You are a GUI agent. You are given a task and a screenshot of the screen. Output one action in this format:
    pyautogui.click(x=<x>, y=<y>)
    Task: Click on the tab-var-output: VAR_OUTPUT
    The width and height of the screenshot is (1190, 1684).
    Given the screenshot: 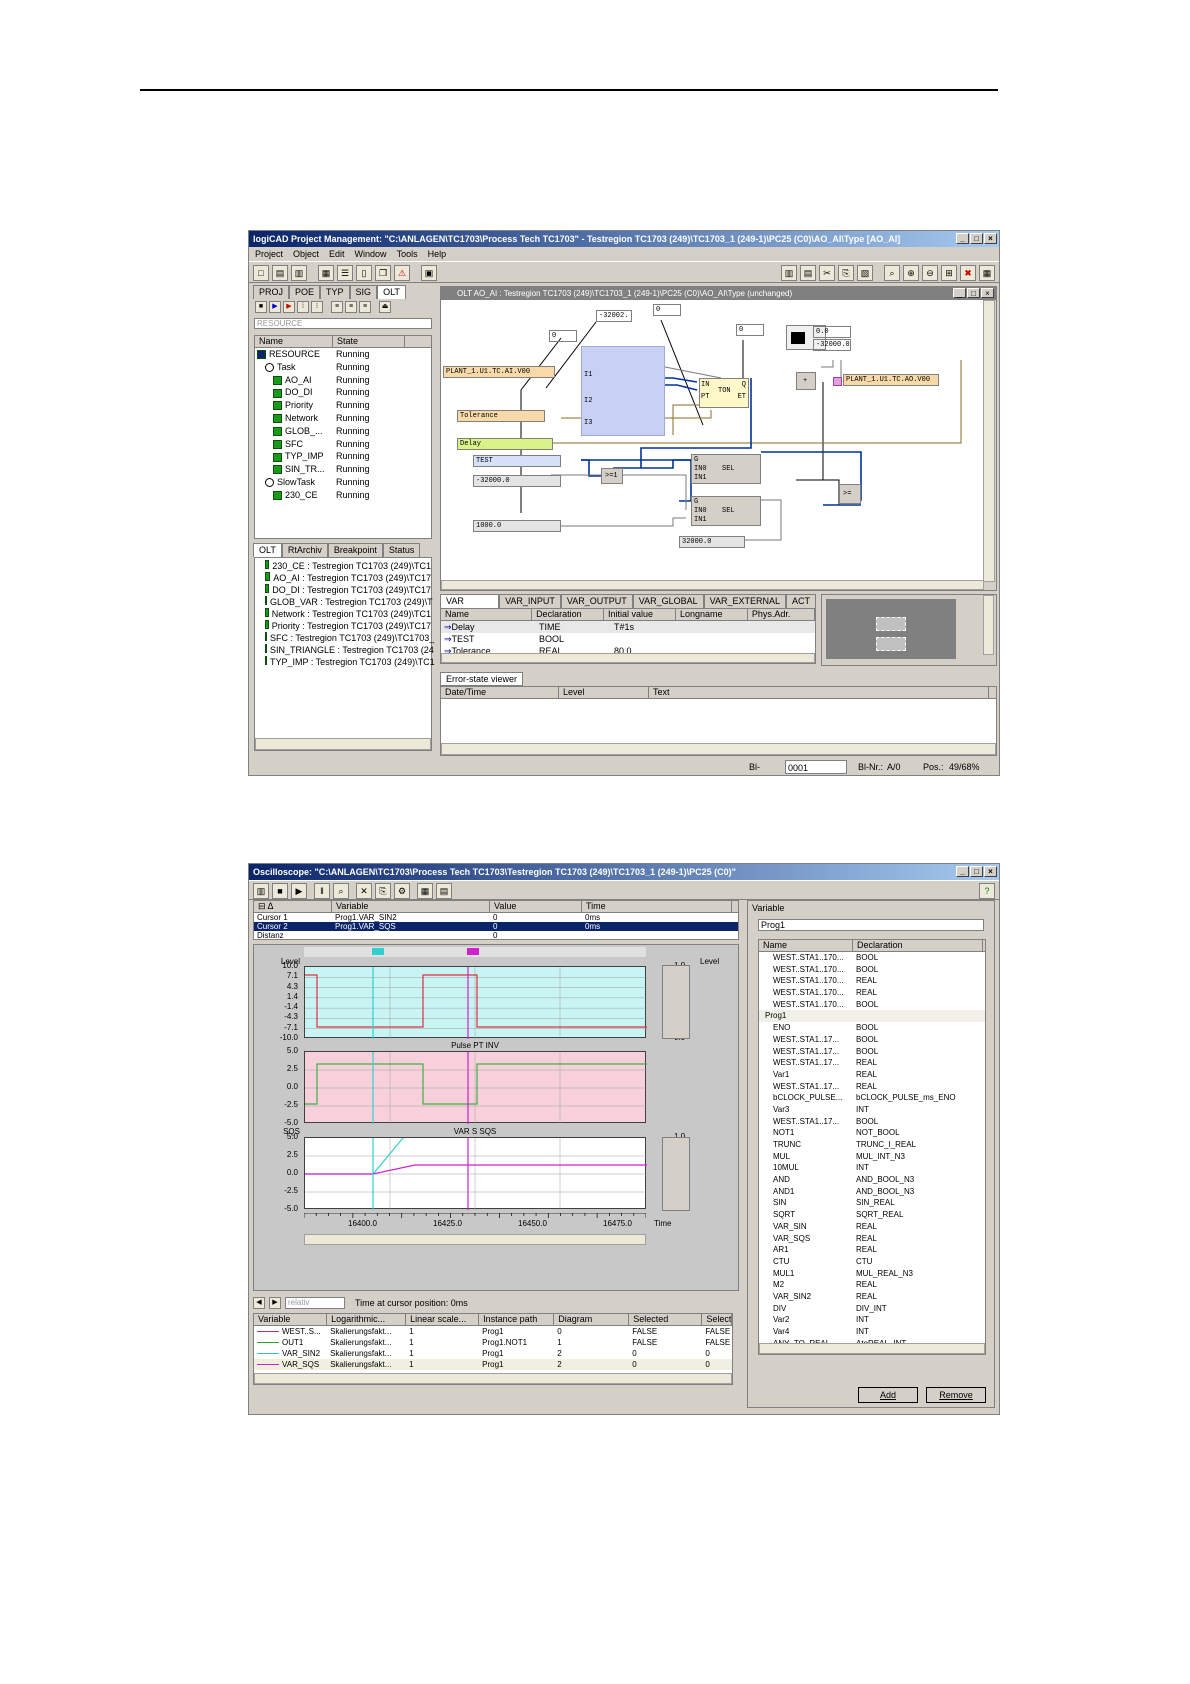 What is the action you would take?
    pyautogui.click(x=596, y=601)
    